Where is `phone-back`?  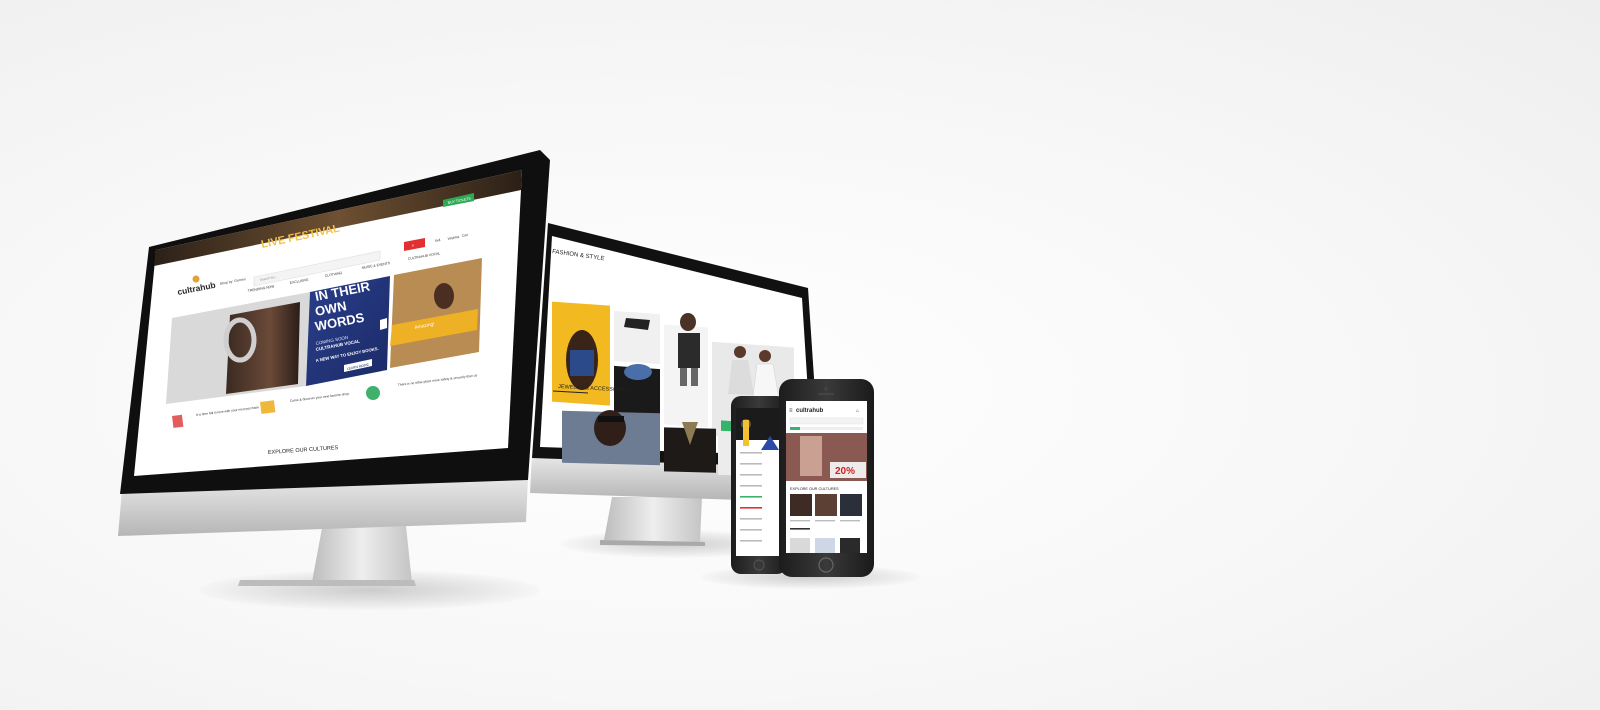
phone-back is located at coordinates (759, 485).